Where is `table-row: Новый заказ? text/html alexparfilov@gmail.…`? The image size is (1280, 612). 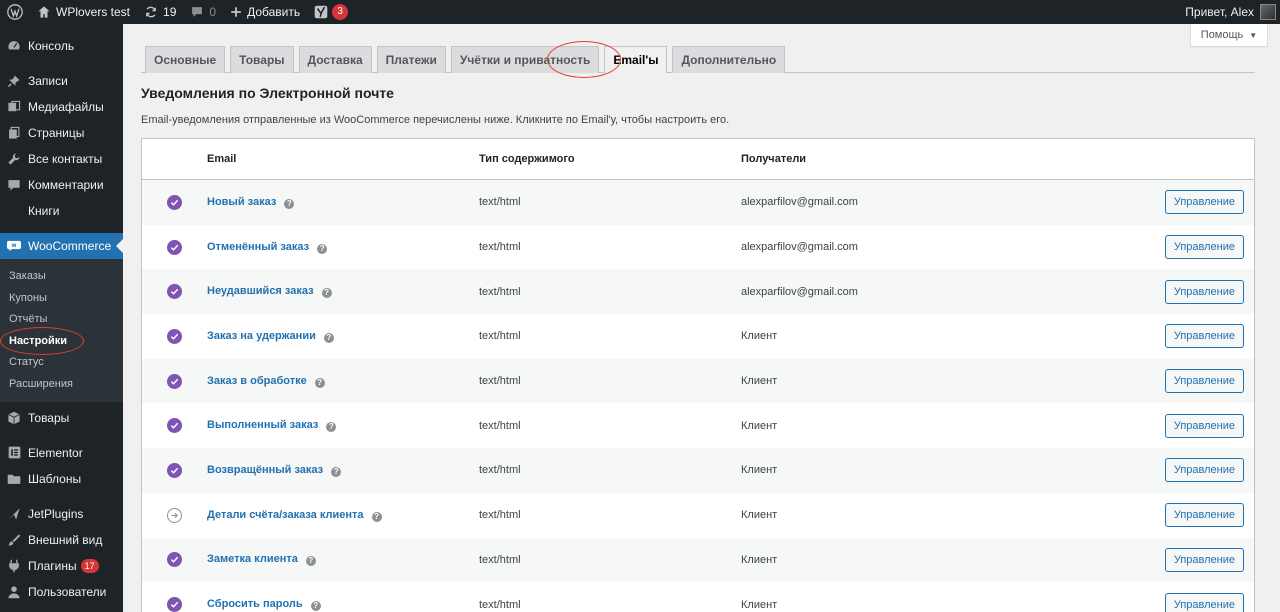
table-row: Новый заказ? text/html alexparfilov@gmail.… is located at coordinates (698, 202).